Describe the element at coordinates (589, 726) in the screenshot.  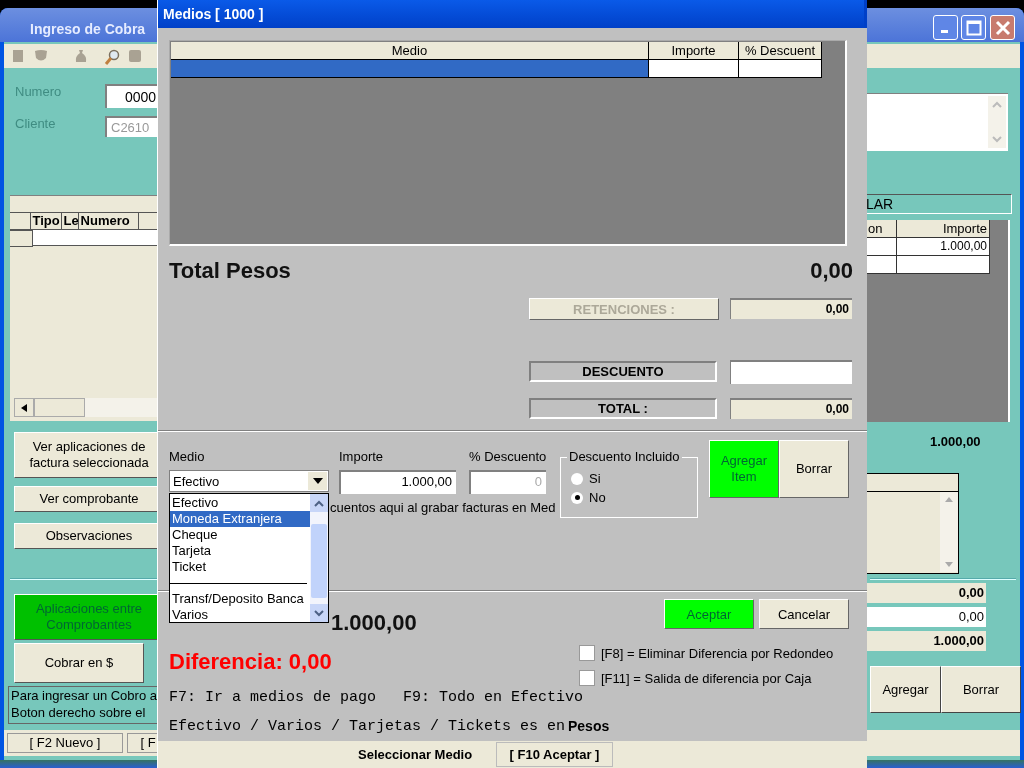
I see `currency-label: Pesos` at that location.